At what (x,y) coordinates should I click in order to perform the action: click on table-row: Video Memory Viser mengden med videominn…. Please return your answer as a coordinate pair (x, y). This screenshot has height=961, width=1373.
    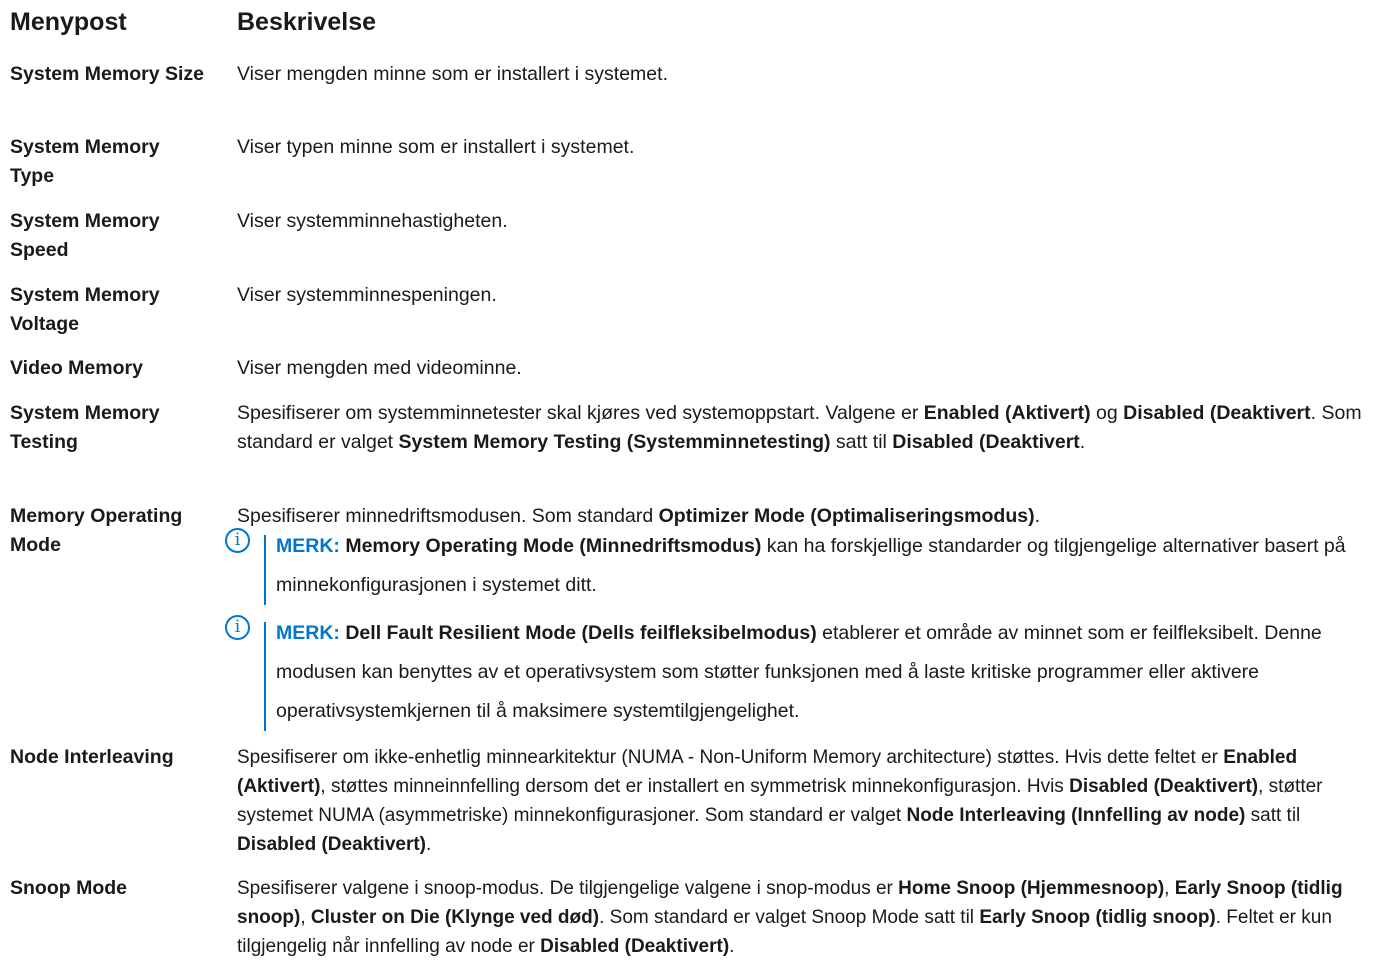
    Looking at the image, I should click on (690, 368).